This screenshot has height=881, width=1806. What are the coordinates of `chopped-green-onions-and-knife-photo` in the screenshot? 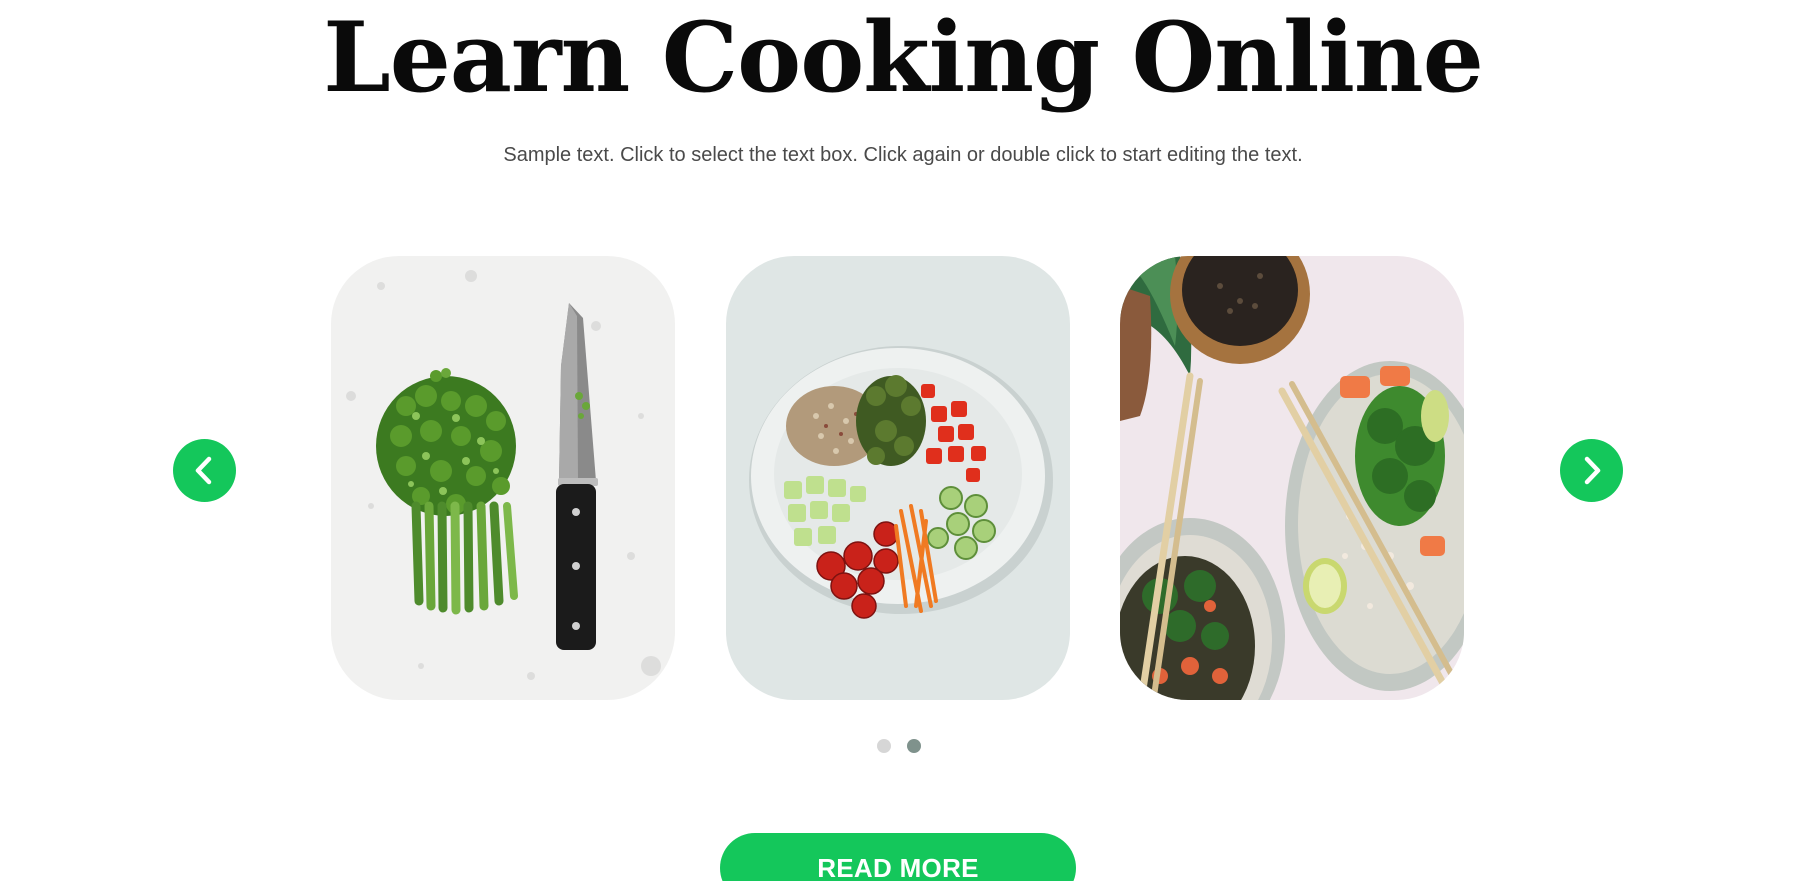 It's located at (503, 478).